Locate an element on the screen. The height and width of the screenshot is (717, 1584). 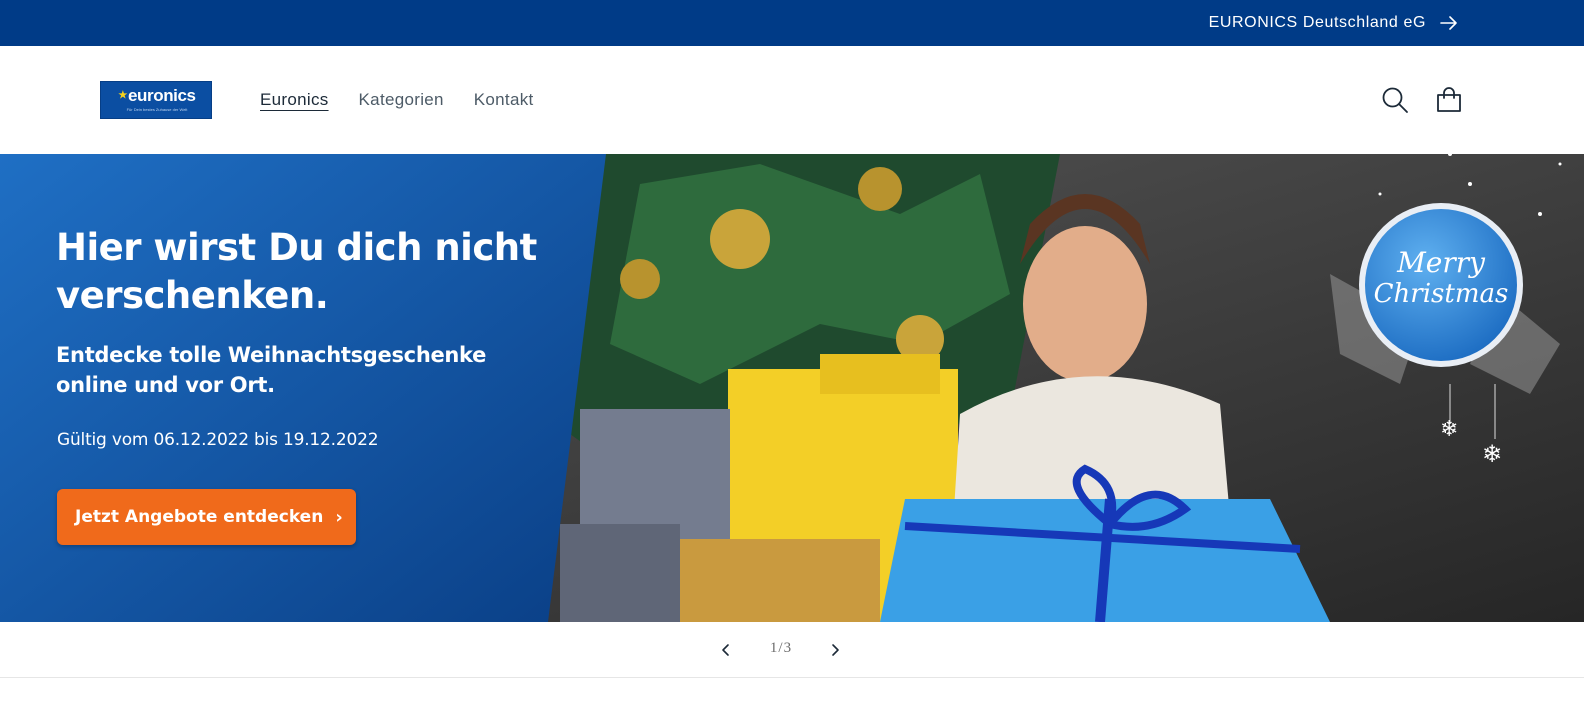
offers-cta-button: Jetzt Angebote entdecken › is located at coordinates (206, 517).